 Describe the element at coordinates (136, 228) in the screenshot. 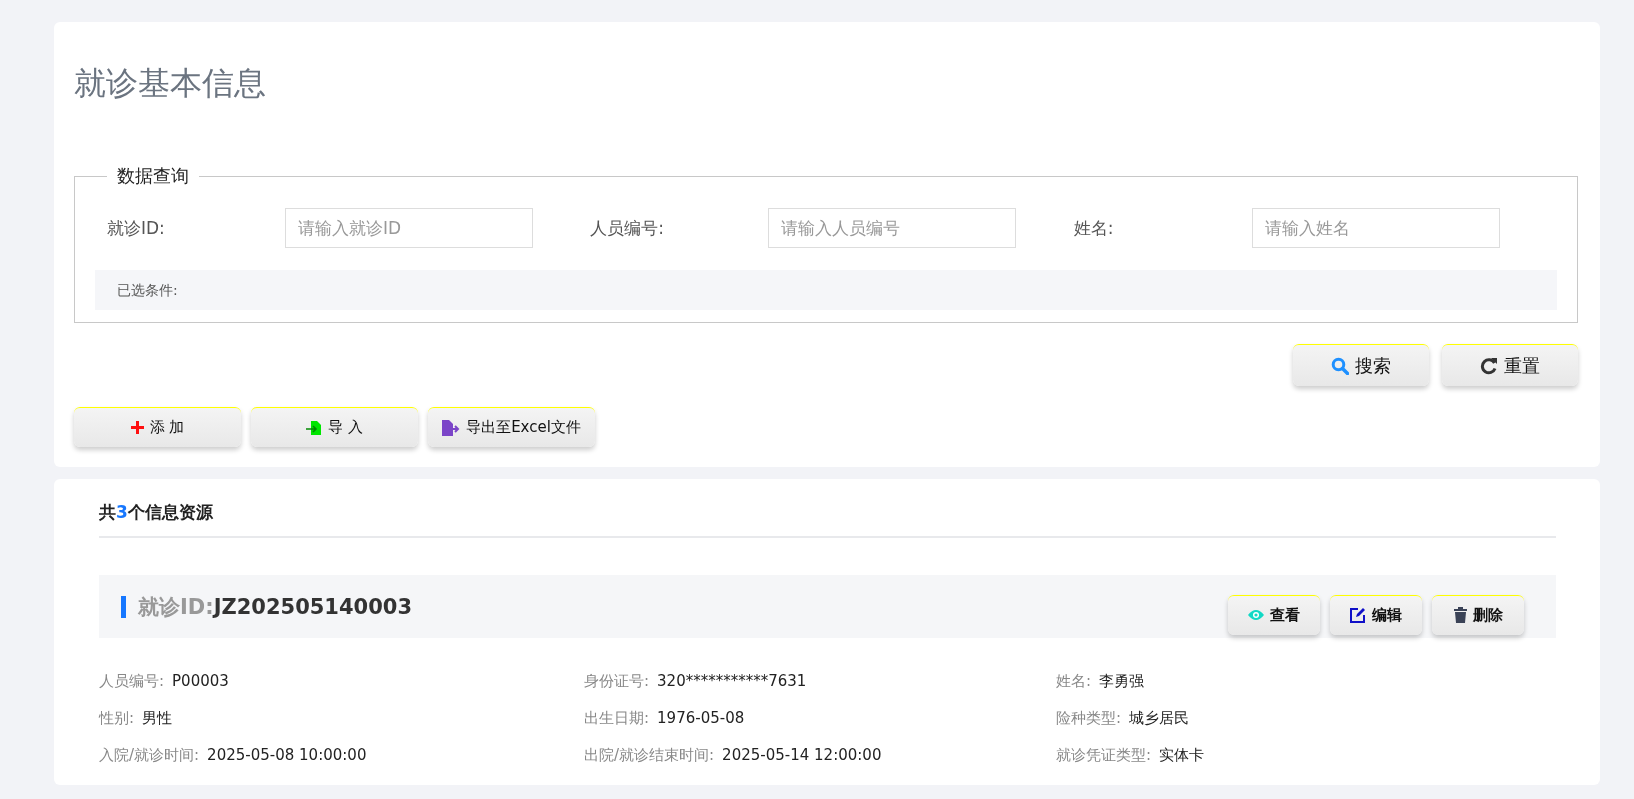

I see `field-label: 就诊ID:` at that location.